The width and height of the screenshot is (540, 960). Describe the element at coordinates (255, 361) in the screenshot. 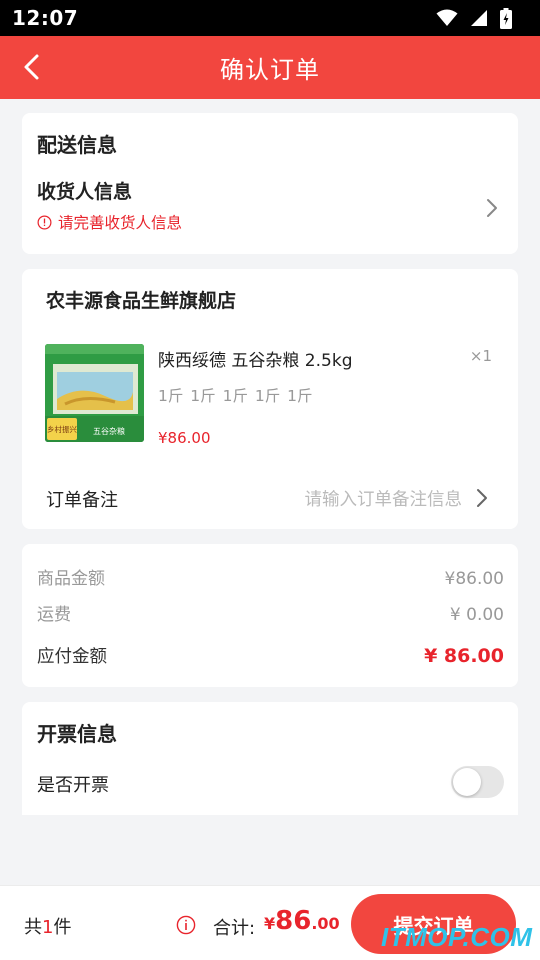

I see `product-name: 陕西绥德 五谷杂粮 2.5kg` at that location.